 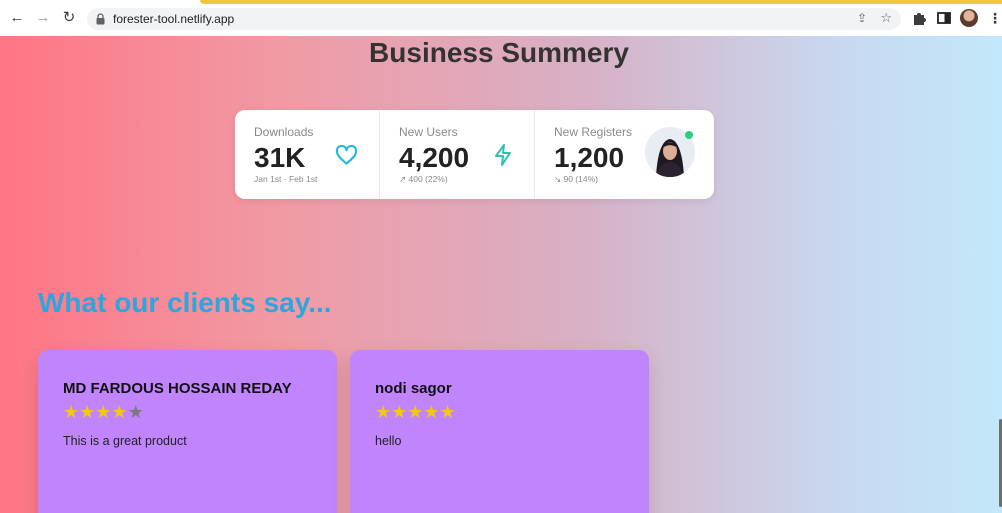 What do you see at coordinates (135, 412) in the screenshot?
I see `star-empty-icon: ★` at bounding box center [135, 412].